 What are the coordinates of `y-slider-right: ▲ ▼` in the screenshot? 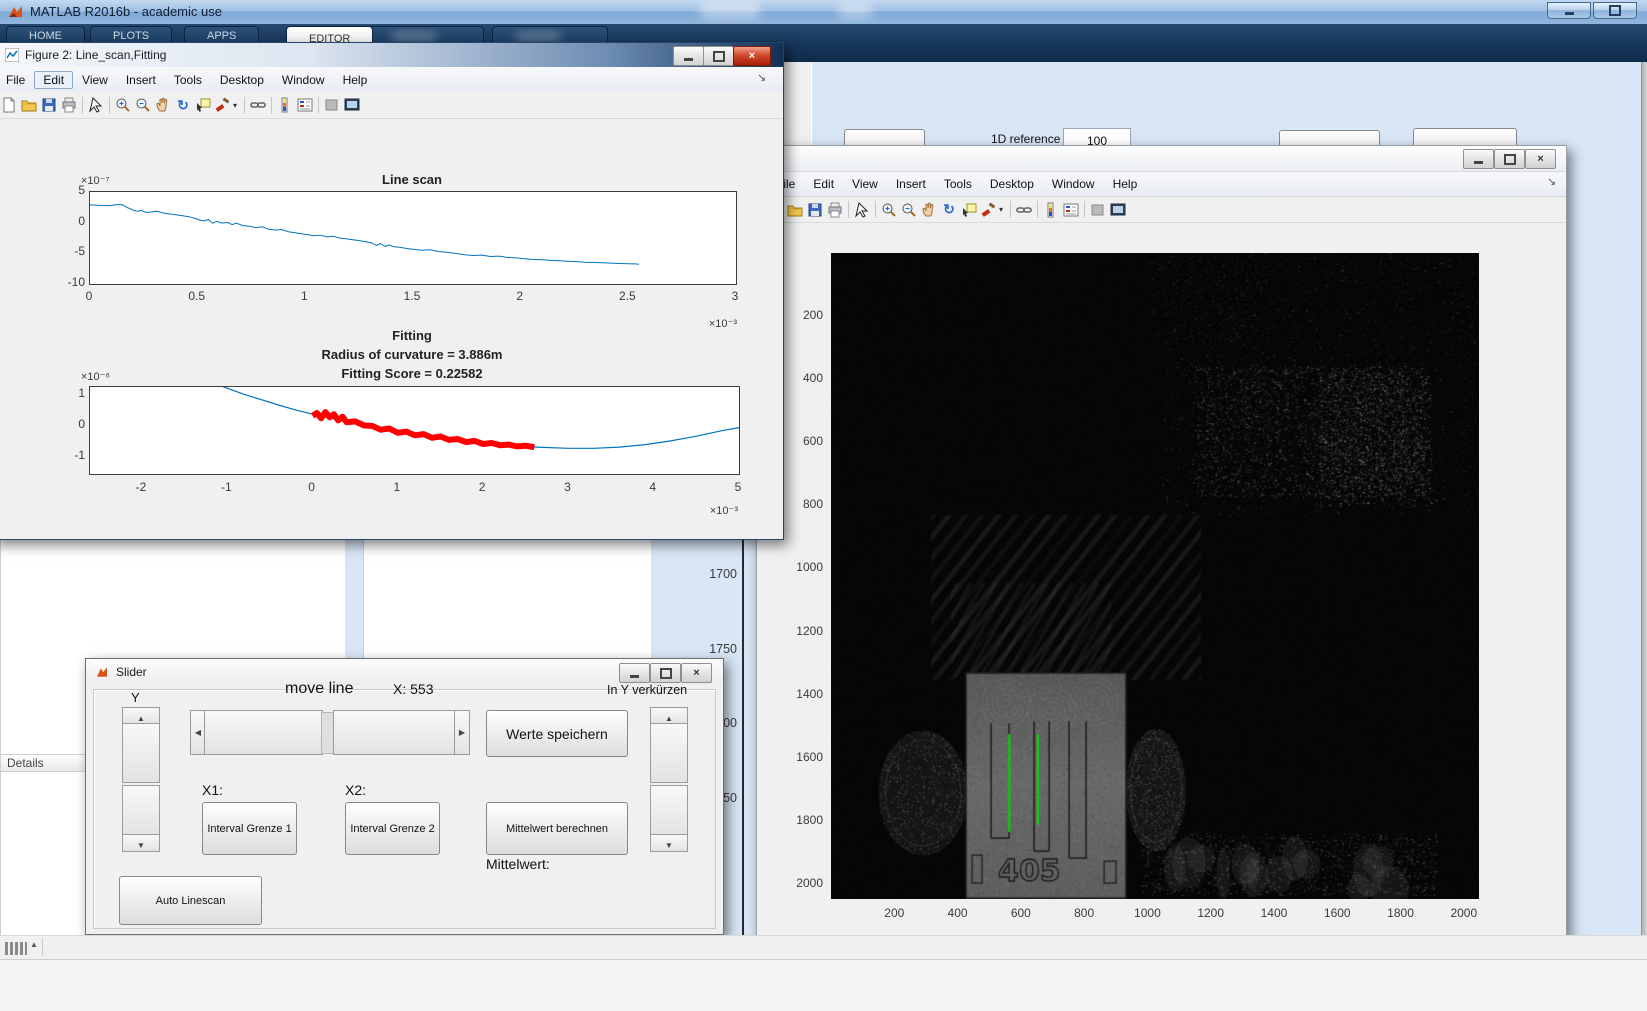 It's located at (669, 779).